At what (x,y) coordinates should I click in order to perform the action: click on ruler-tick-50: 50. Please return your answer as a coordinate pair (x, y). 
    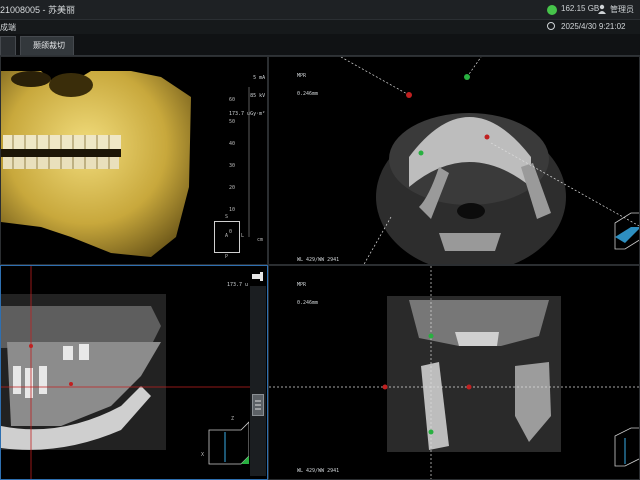
    Looking at the image, I should click on (232, 122).